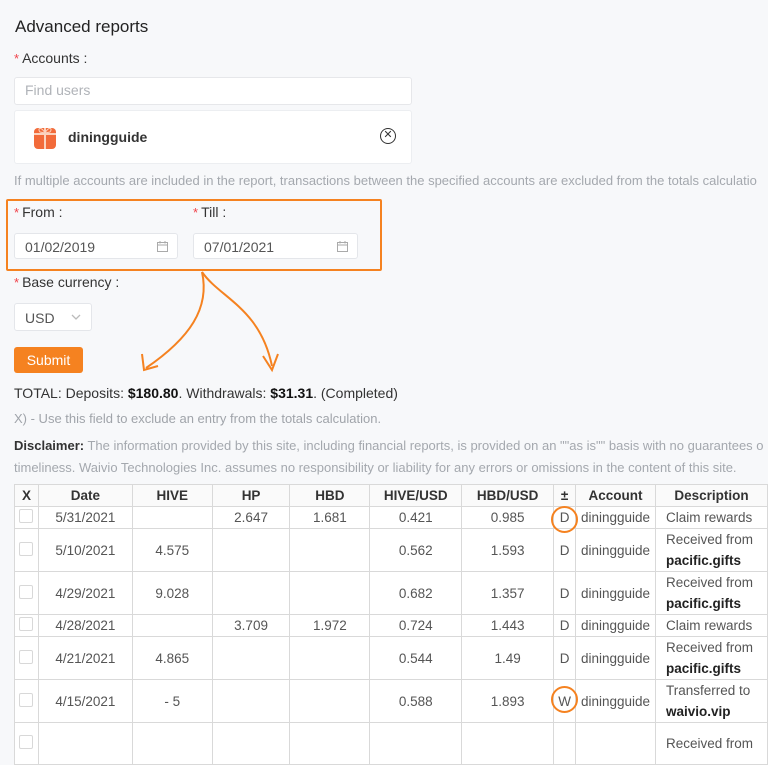 Image resolution: width=768 pixels, height=765 pixels. I want to click on hive-usd-cell: 0.724, so click(416, 625).